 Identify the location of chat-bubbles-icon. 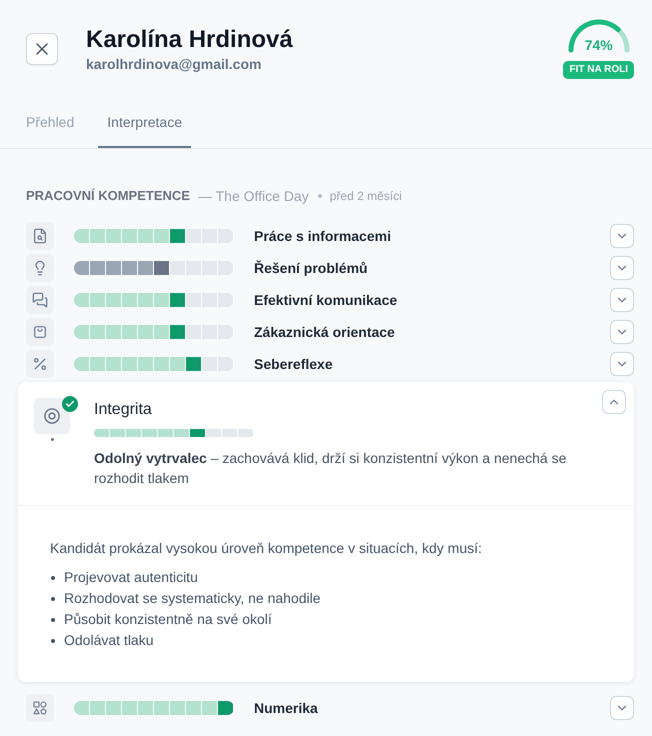
(40, 300).